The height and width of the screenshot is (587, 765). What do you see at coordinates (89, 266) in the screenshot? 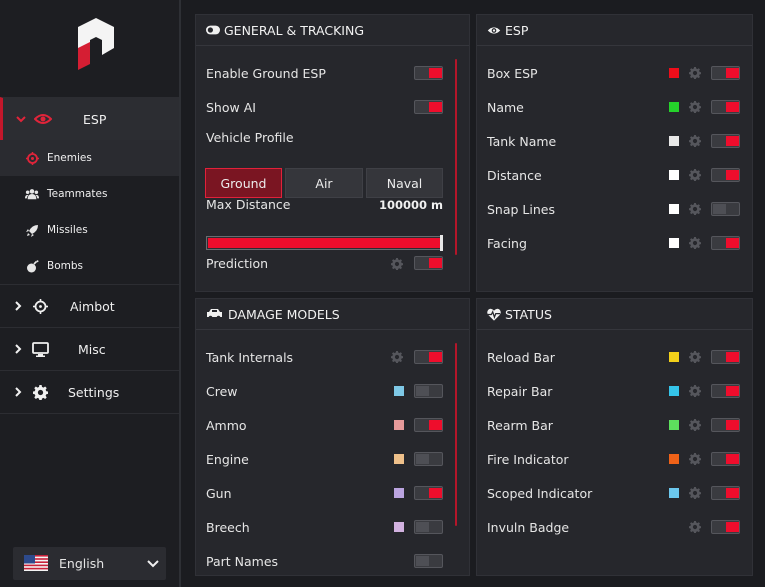
I see `nav-sub-bombs: Bombs` at bounding box center [89, 266].